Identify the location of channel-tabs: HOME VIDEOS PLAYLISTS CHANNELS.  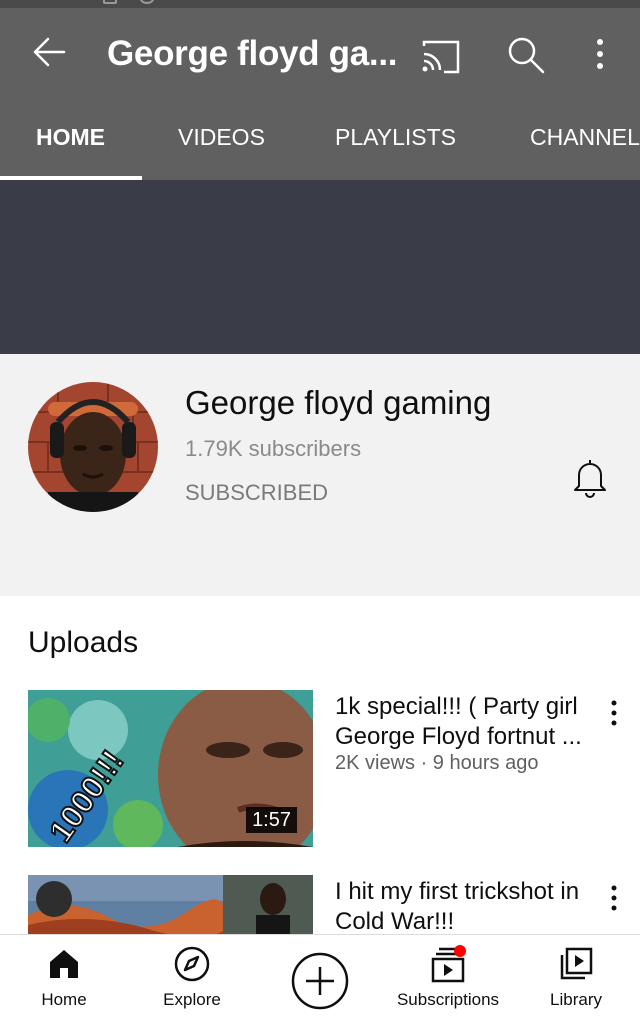
(320, 139).